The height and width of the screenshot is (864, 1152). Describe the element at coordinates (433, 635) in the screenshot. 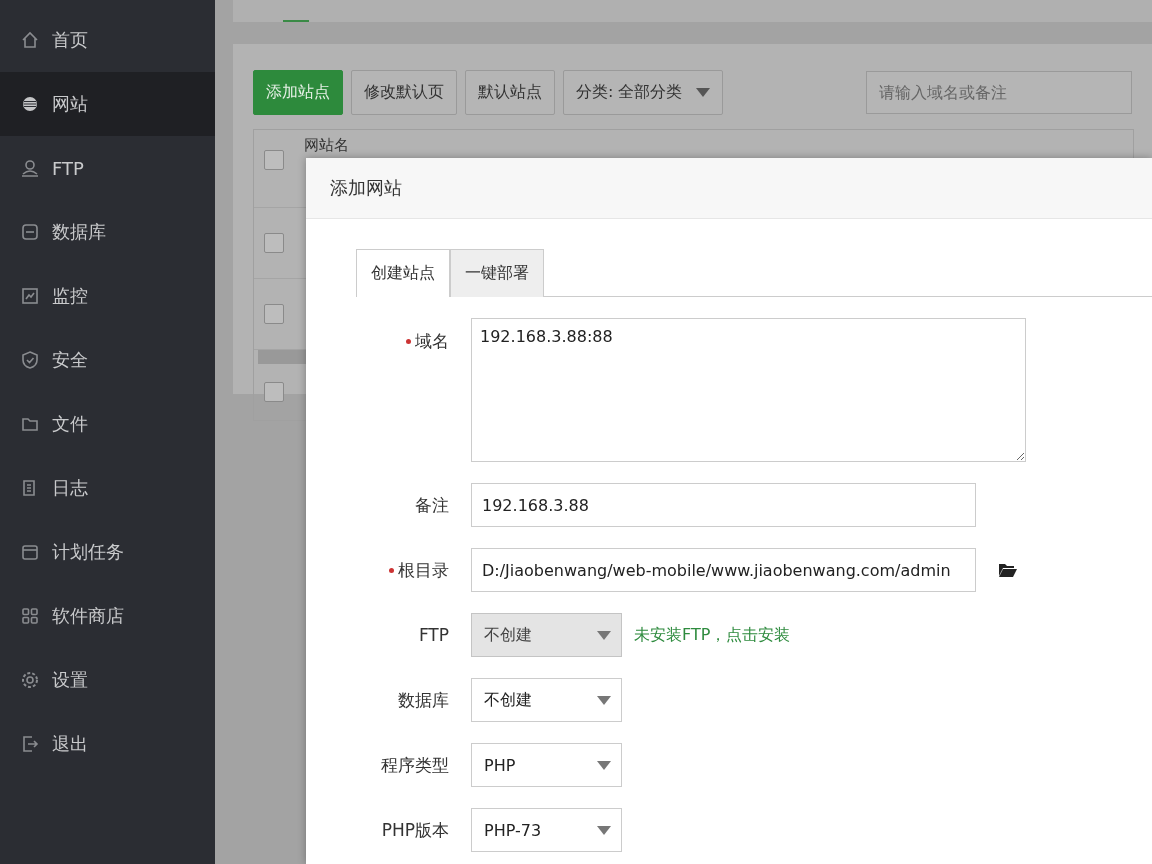

I see `field-label: FTP` at that location.